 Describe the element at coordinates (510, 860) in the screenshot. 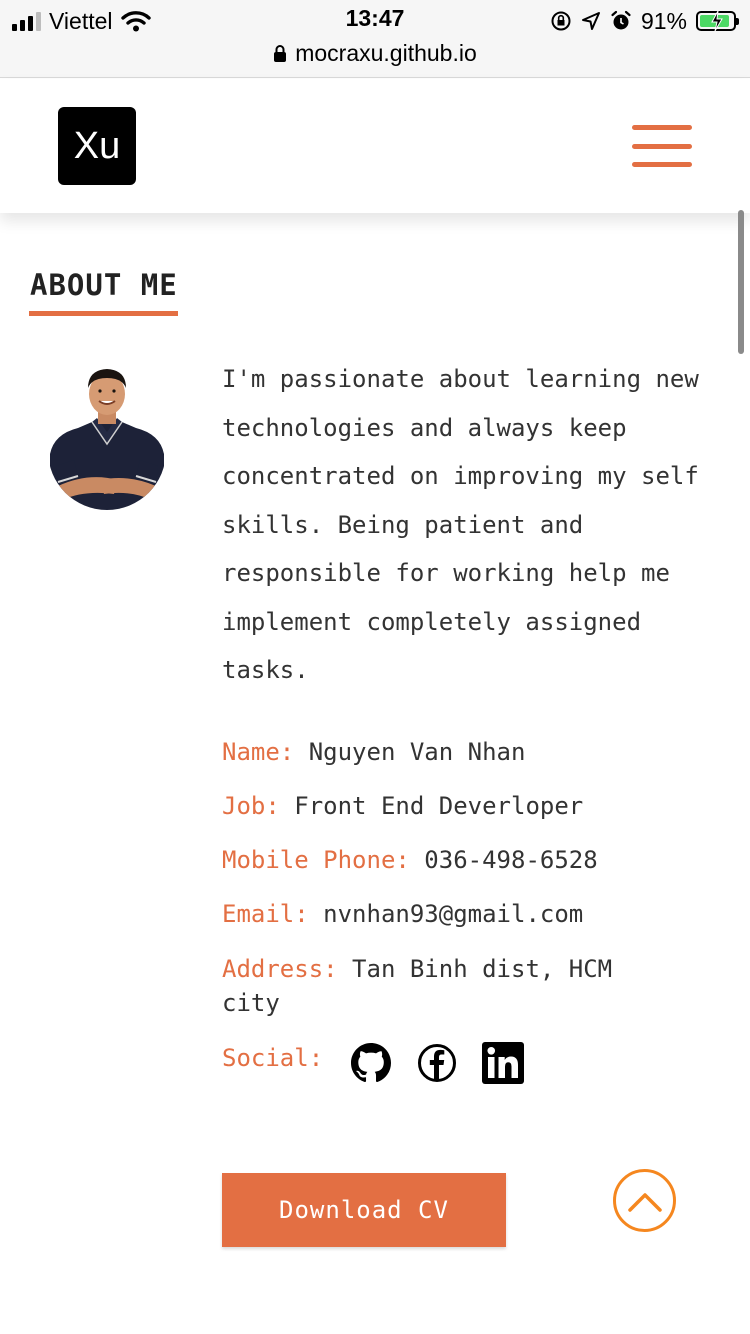

I see `phone-value: 036-498-6528` at that location.